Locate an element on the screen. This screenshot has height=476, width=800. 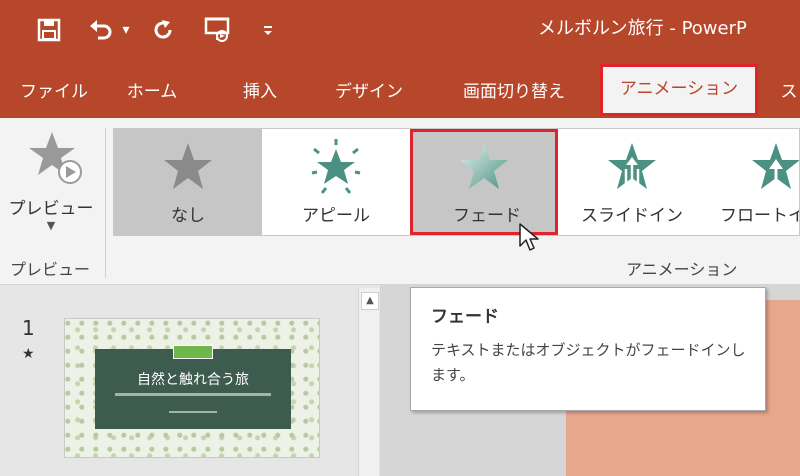
gallery-item-label: アピール is located at coordinates (336, 216).